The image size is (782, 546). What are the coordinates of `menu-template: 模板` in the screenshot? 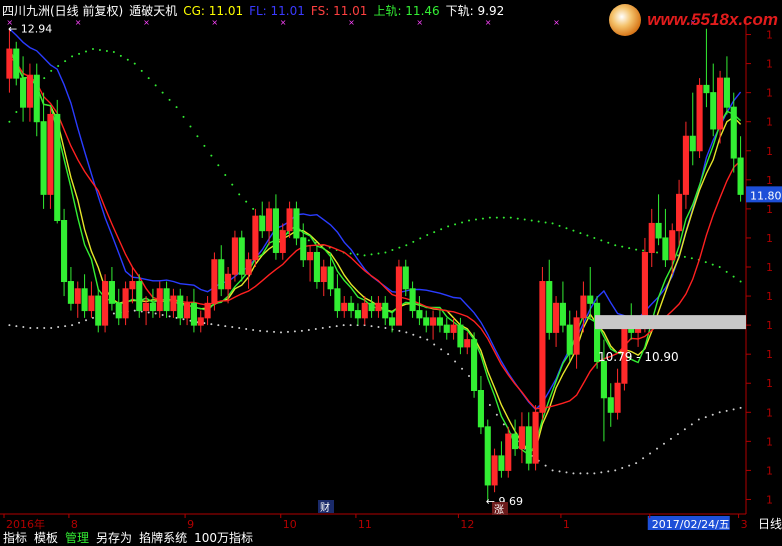 It's located at (46, 538).